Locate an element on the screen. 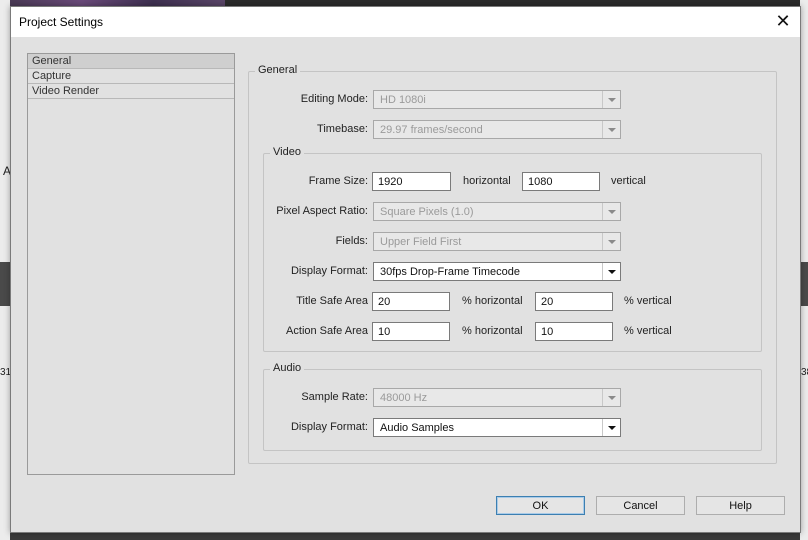 The height and width of the screenshot is (540, 808). audio-group-title: Audio is located at coordinates (287, 368).